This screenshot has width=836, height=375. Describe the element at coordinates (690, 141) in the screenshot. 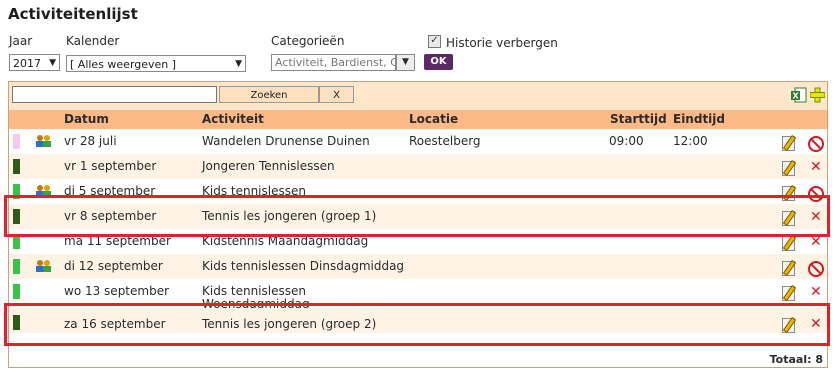

I see `cell-eindtijd: 12:00` at that location.